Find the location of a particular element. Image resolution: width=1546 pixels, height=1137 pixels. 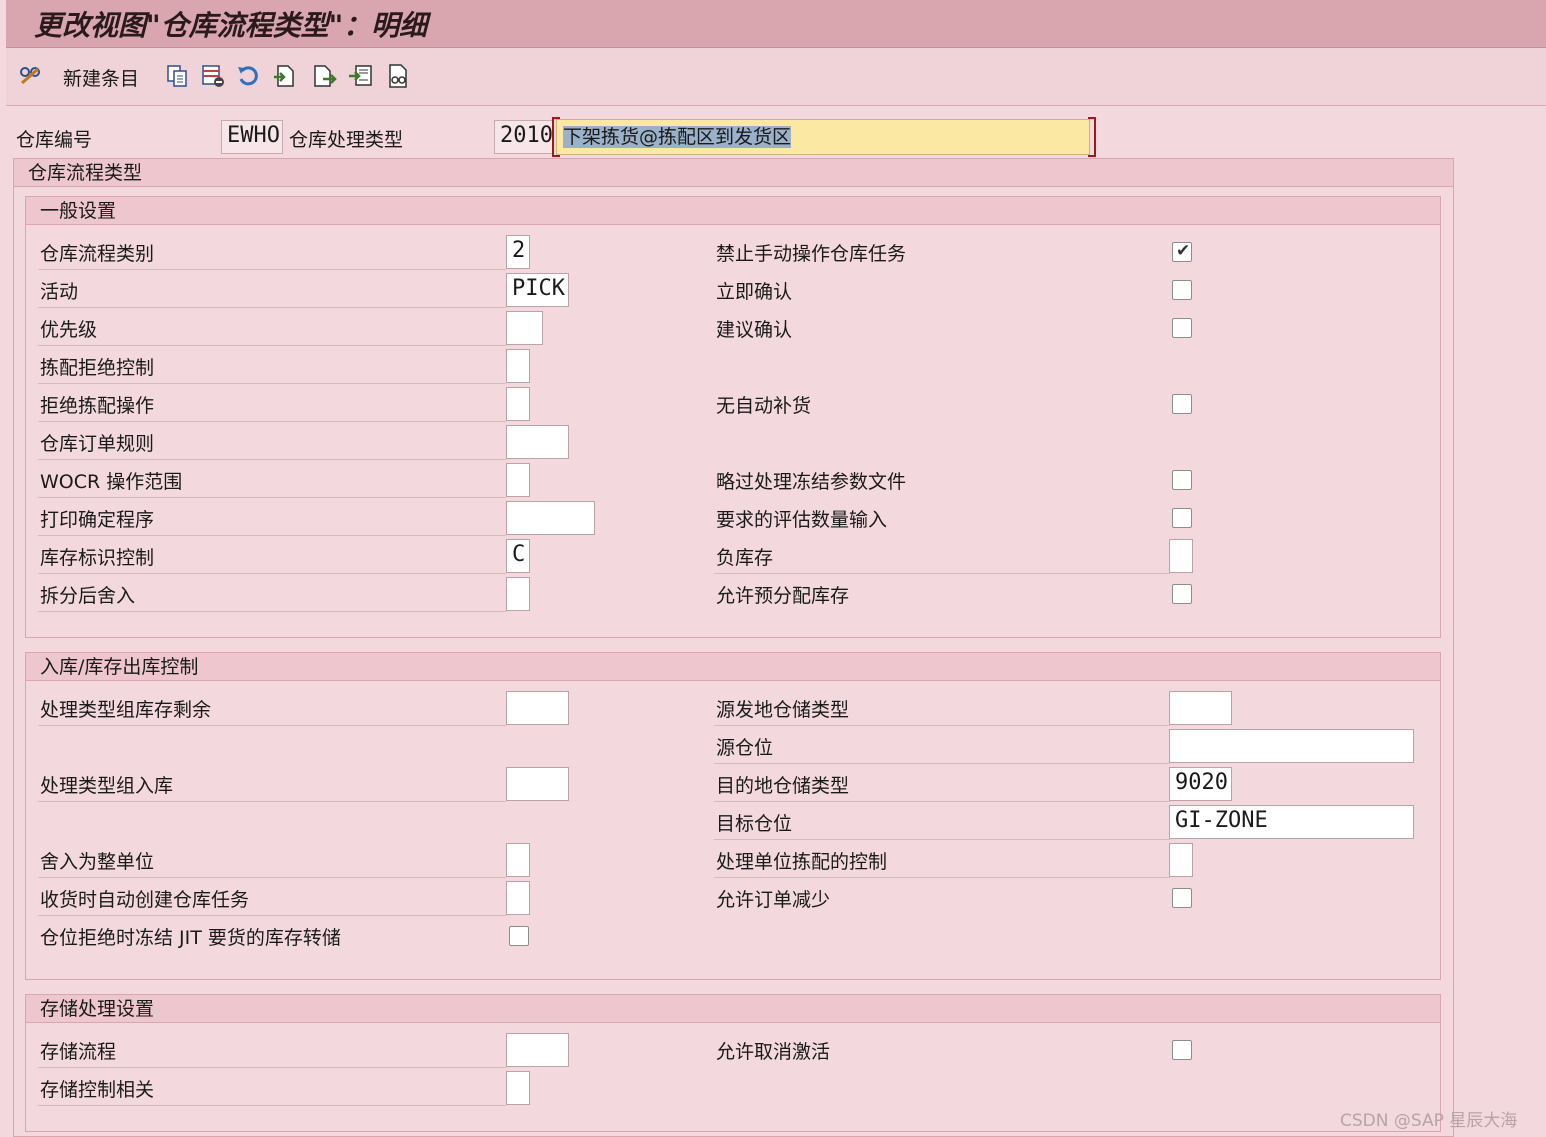

import-icon is located at coordinates (361, 76).